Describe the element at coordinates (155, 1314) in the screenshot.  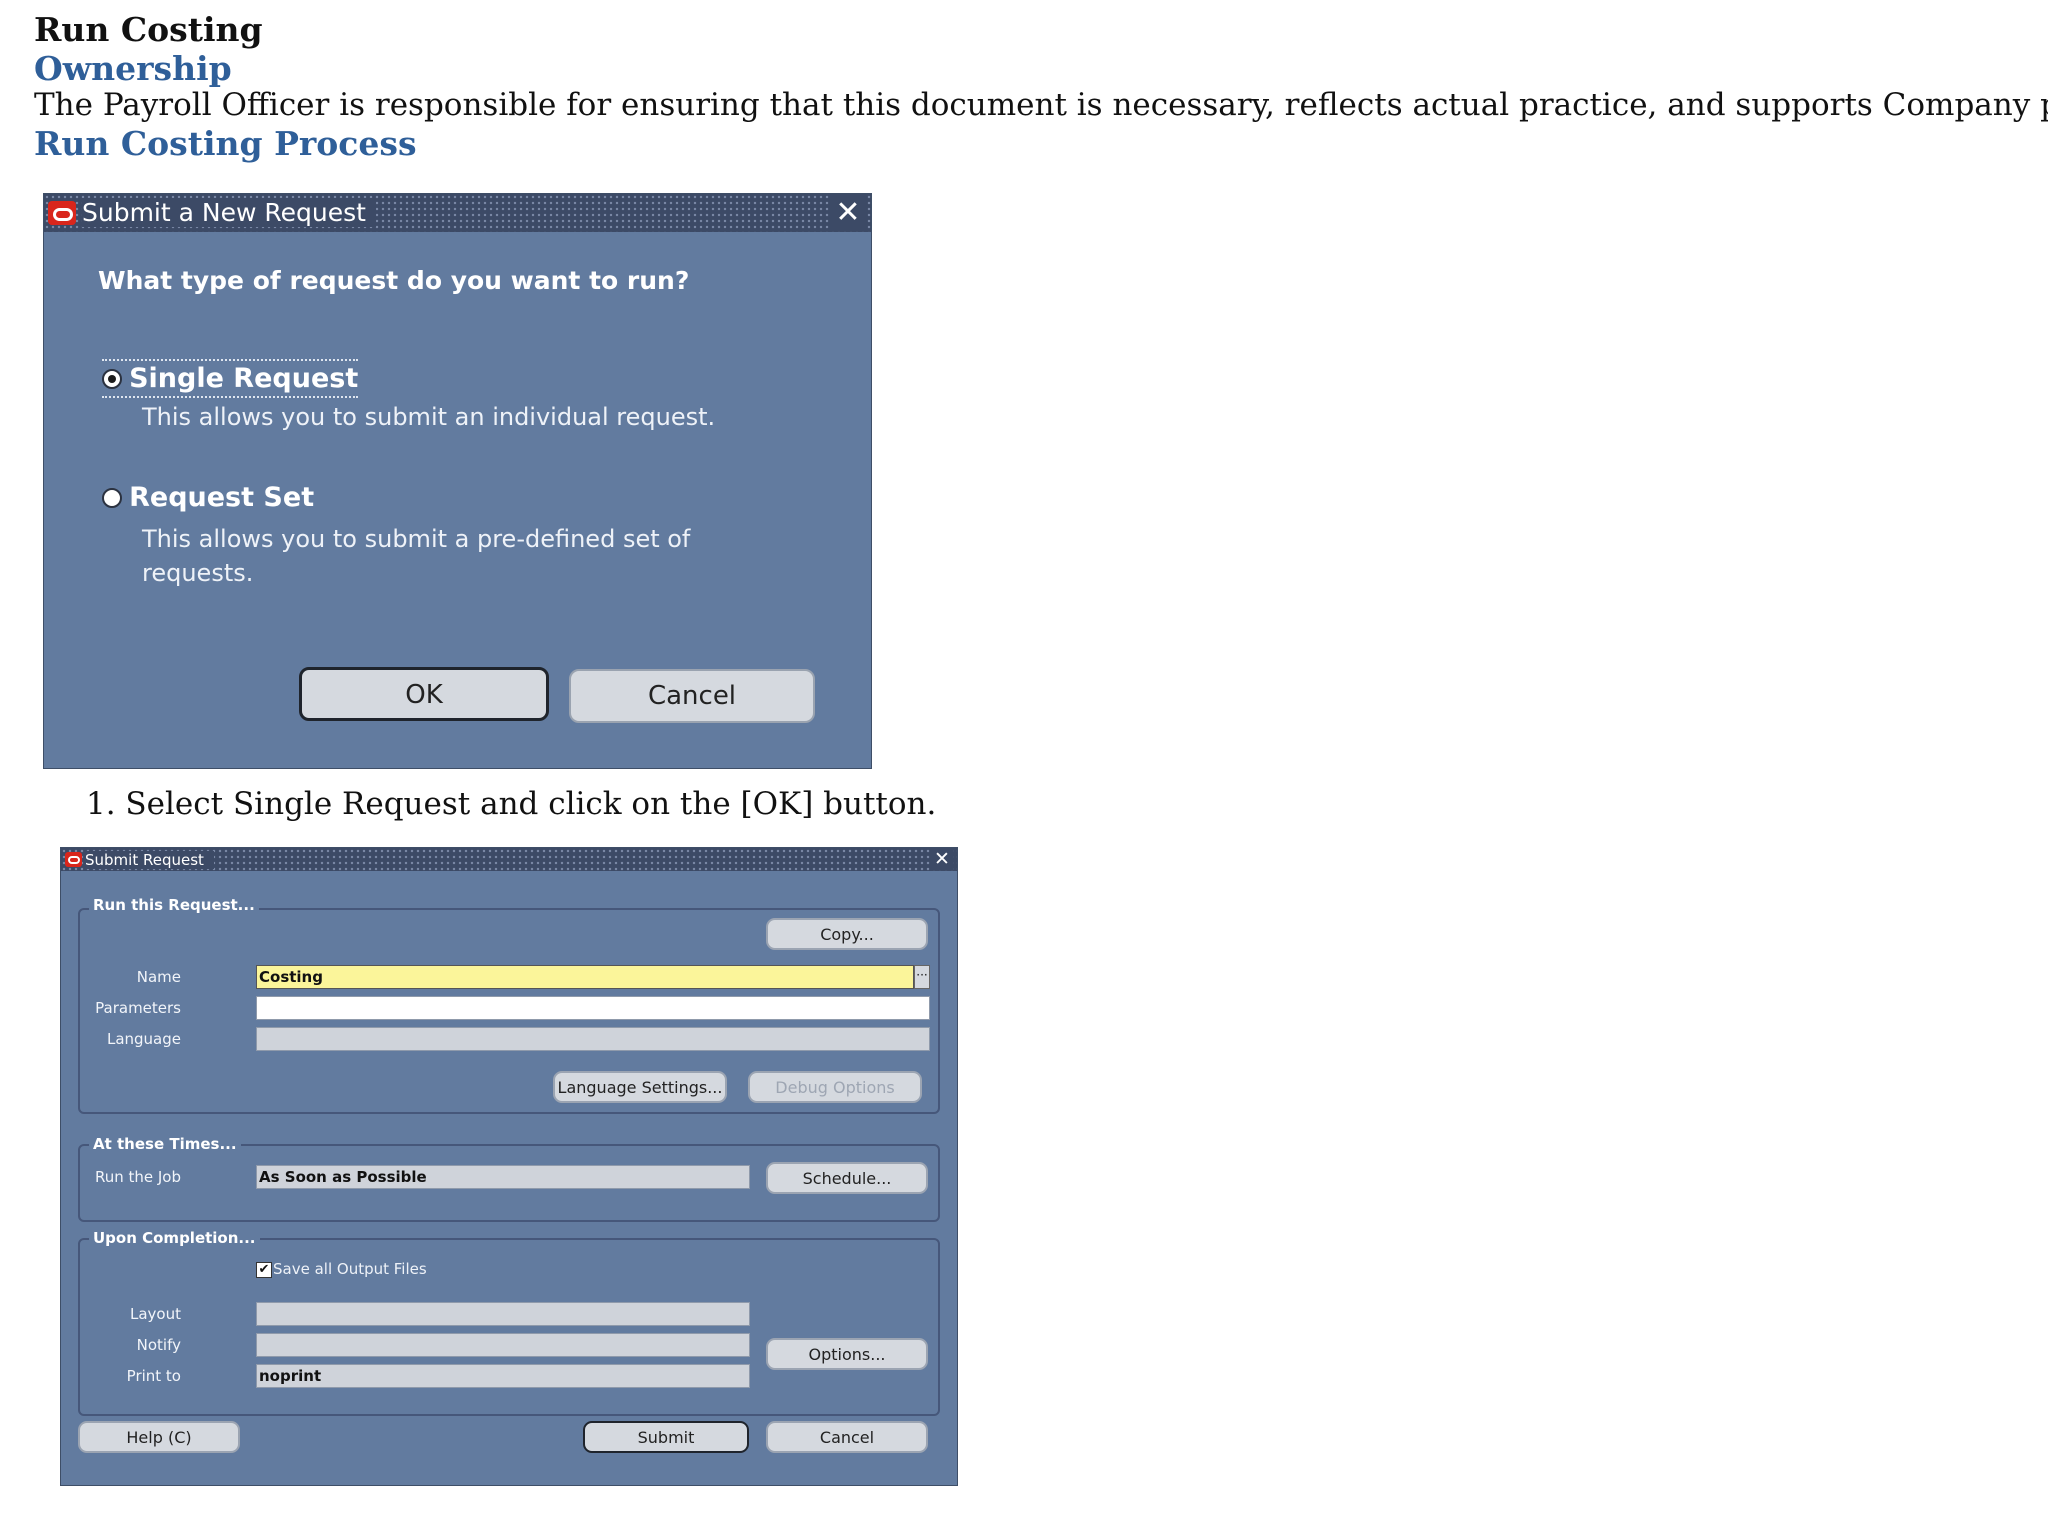
I see `layout-label: Layout` at that location.